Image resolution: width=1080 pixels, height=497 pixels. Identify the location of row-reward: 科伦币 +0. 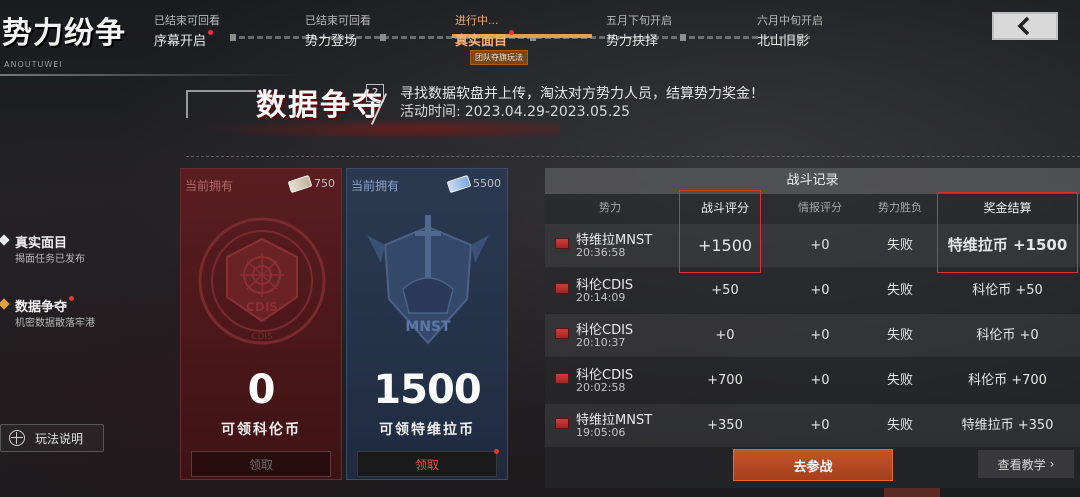
(1007, 335).